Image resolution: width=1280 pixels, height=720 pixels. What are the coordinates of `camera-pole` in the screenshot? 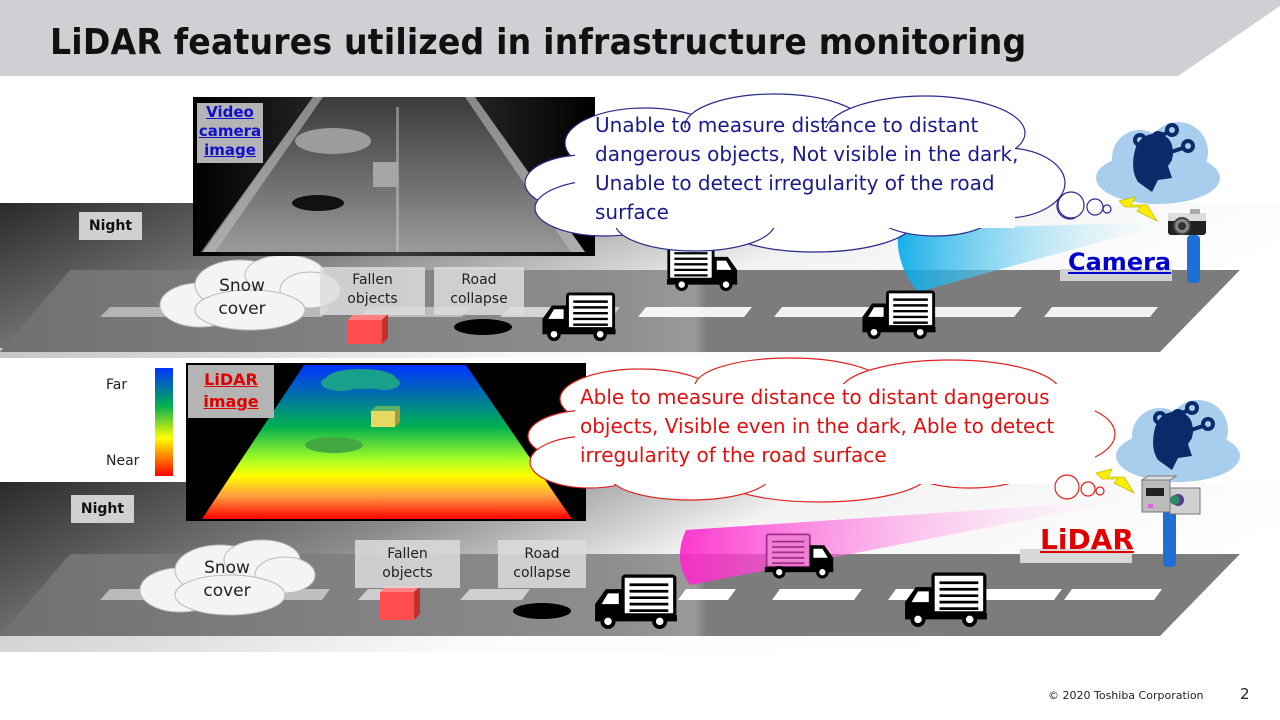 It's located at (1193, 259).